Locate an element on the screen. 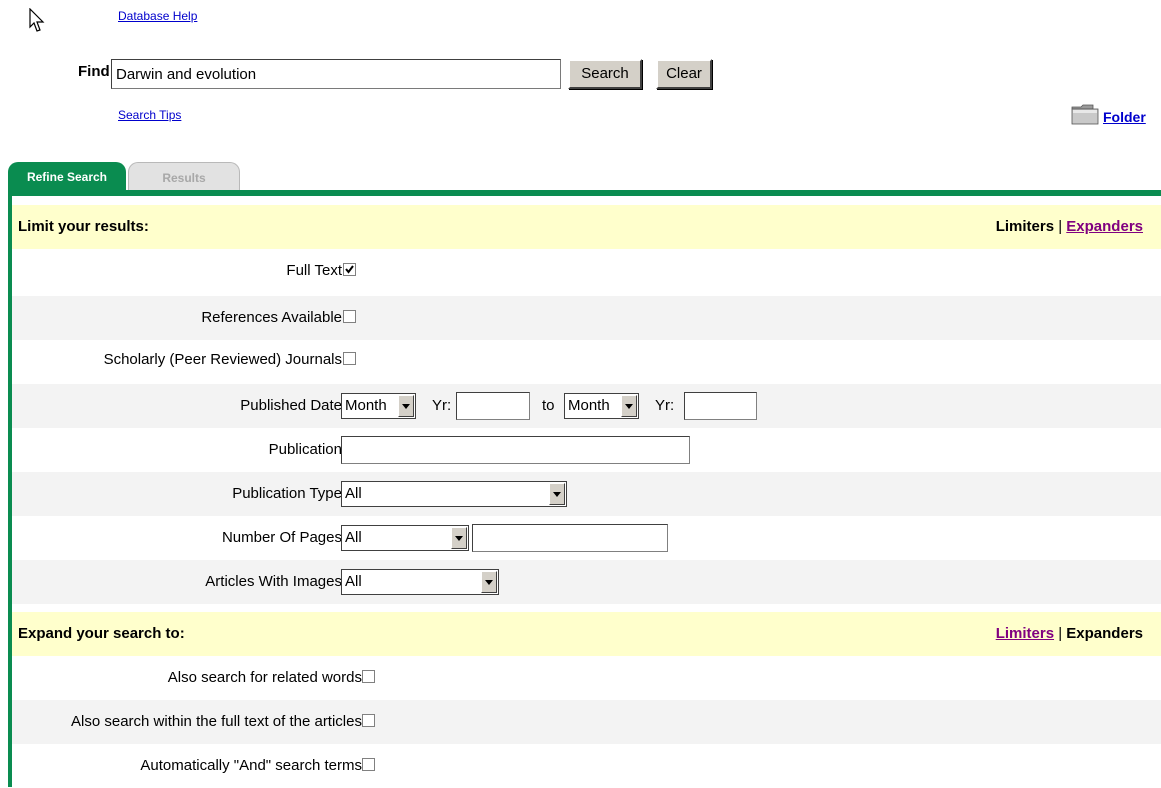  to-month-select: Month is located at coordinates (601, 406).